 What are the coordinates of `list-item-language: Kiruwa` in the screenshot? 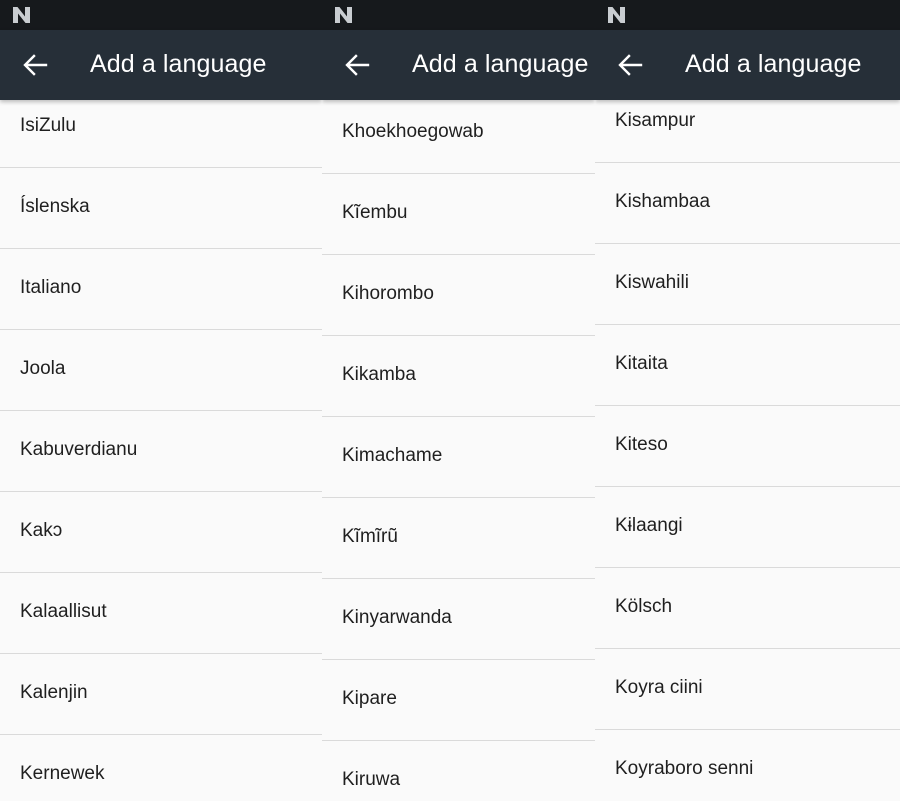 It's located at (458, 771).